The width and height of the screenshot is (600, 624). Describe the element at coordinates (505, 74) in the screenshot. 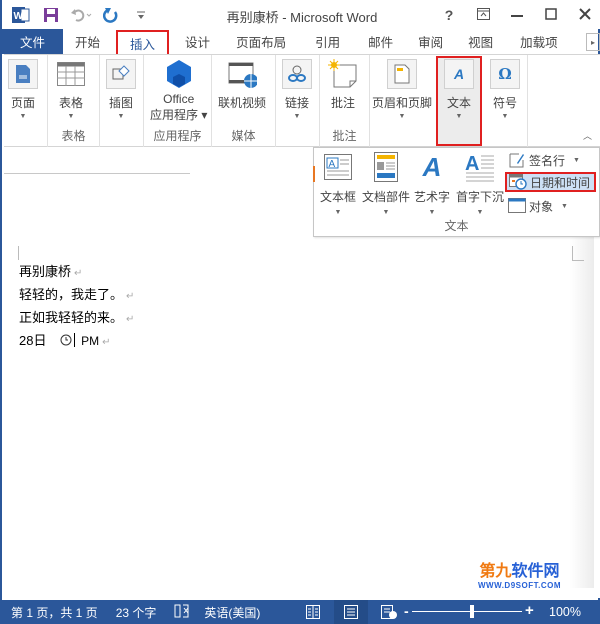

I see `omega-icon: Ω` at that location.